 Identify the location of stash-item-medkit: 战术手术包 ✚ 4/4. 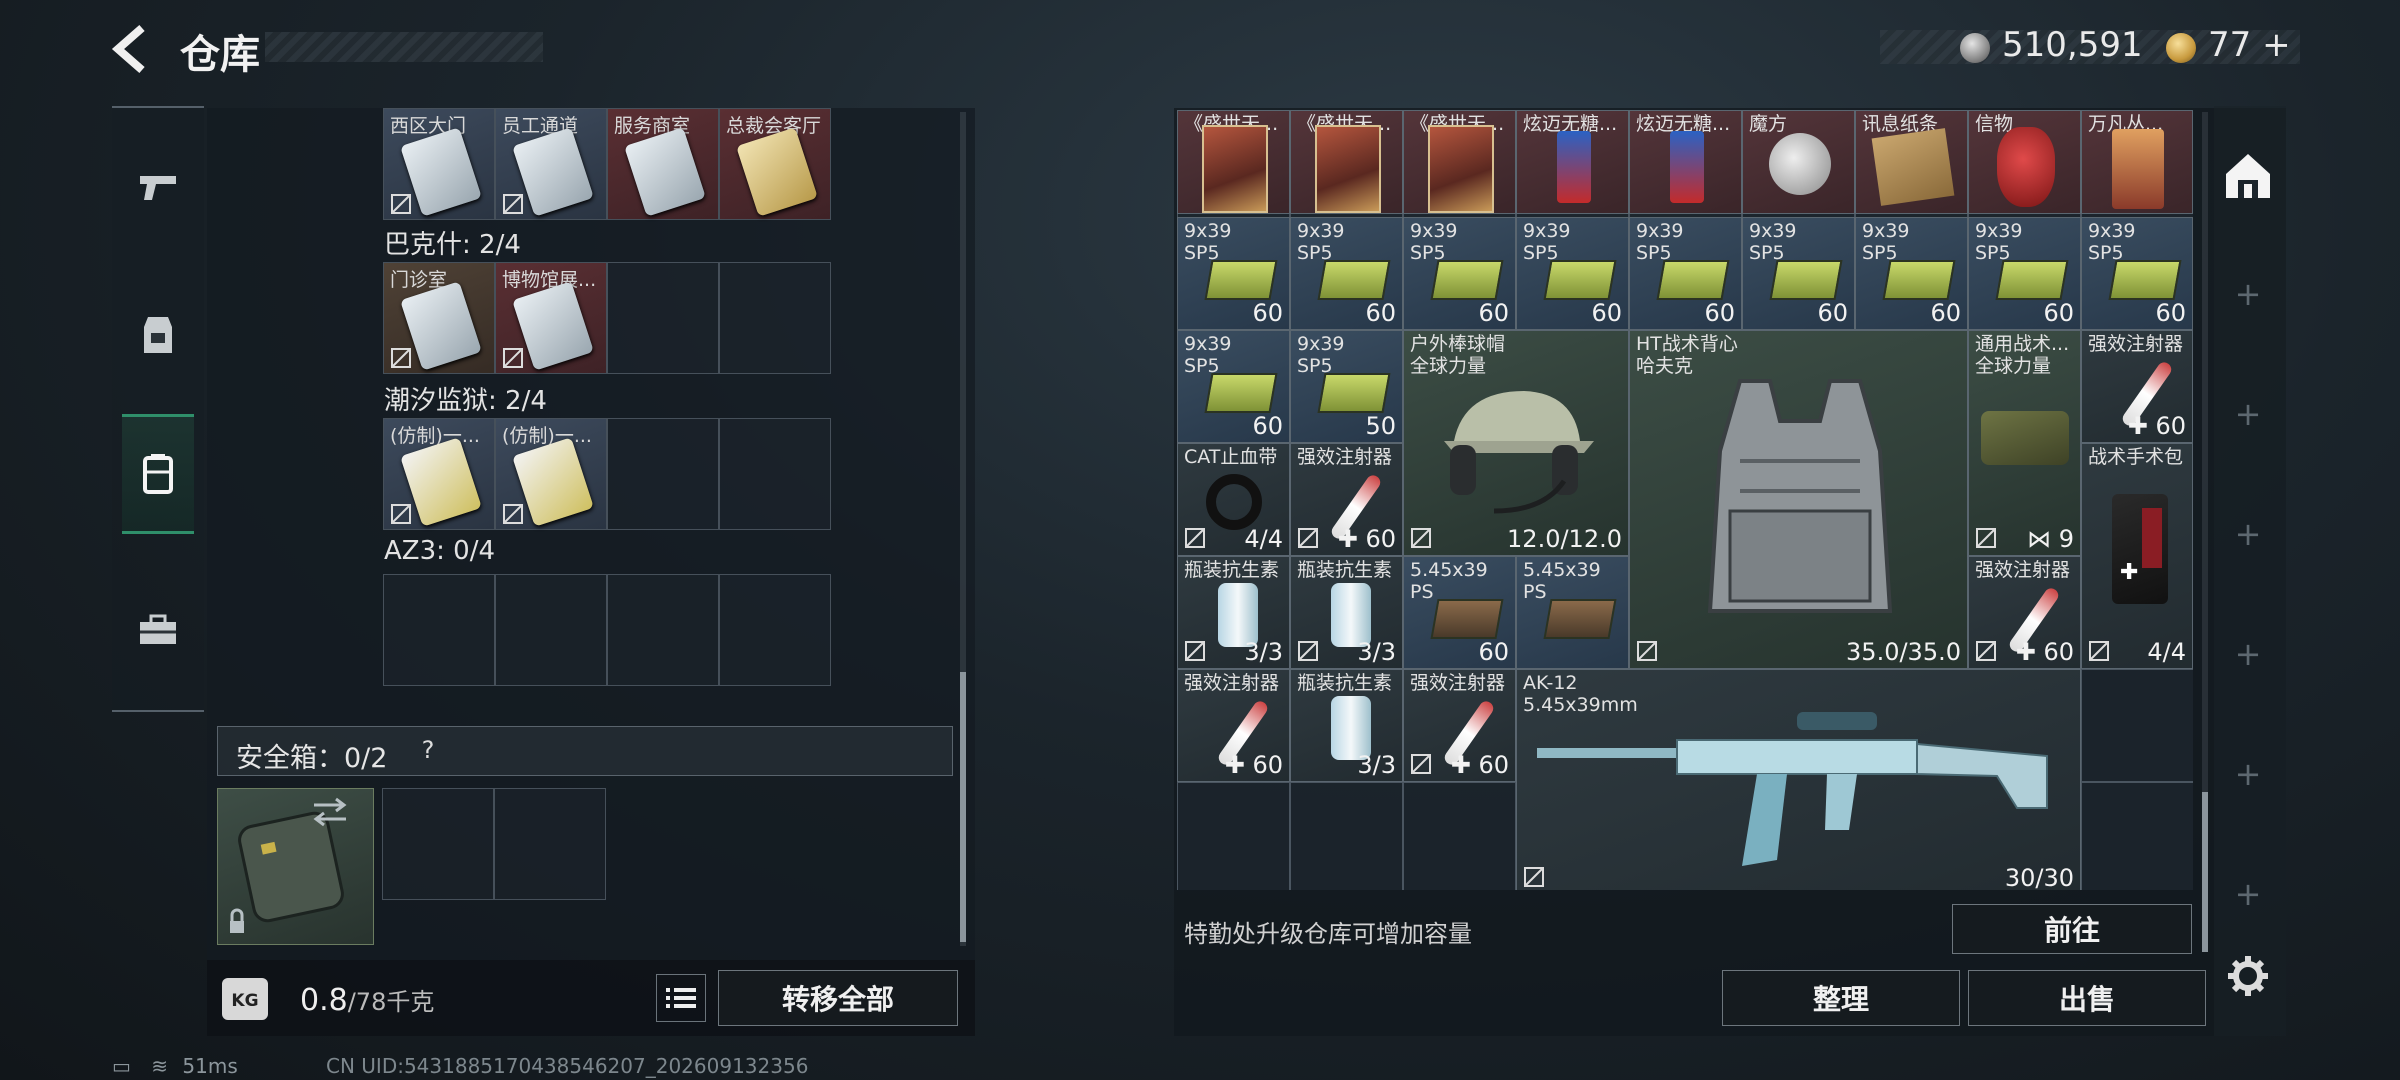
(2137, 556).